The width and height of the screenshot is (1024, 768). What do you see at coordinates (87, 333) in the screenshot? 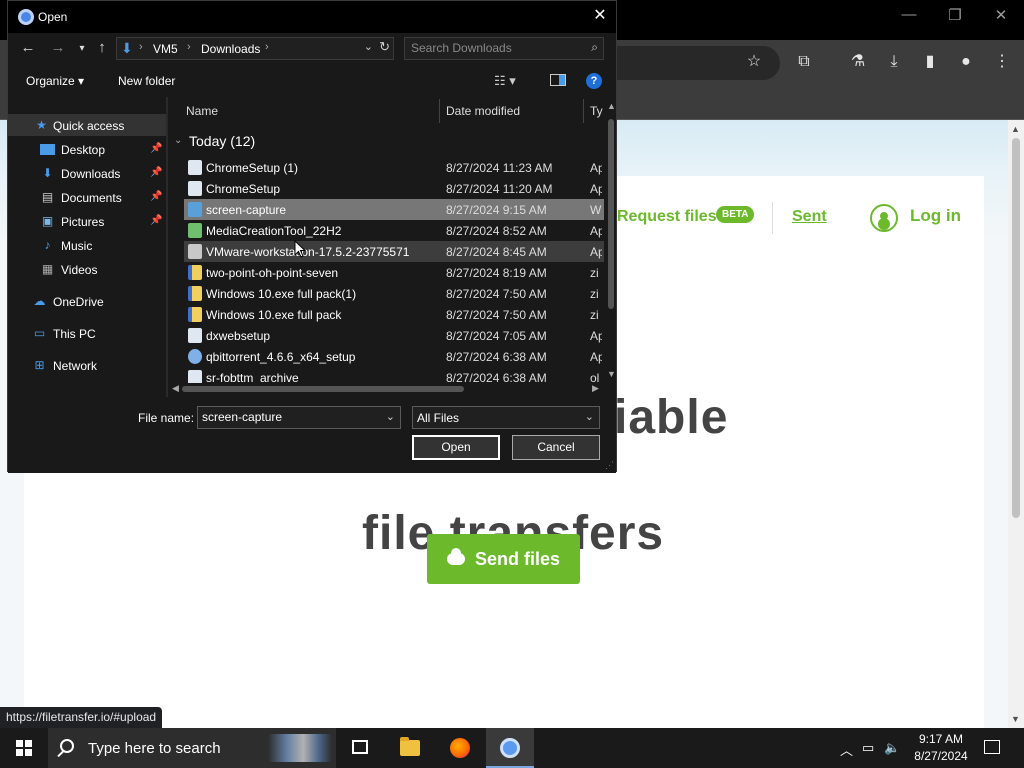
I see `nav-item-this-pc: ▭ This PC` at bounding box center [87, 333].